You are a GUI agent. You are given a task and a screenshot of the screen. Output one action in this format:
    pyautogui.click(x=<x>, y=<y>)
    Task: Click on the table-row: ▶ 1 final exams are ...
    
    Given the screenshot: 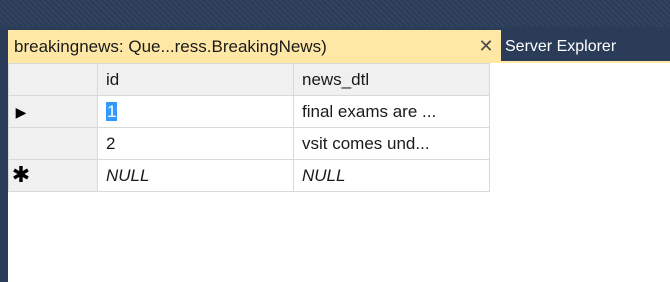 What is the action you would take?
    pyautogui.click(x=249, y=111)
    